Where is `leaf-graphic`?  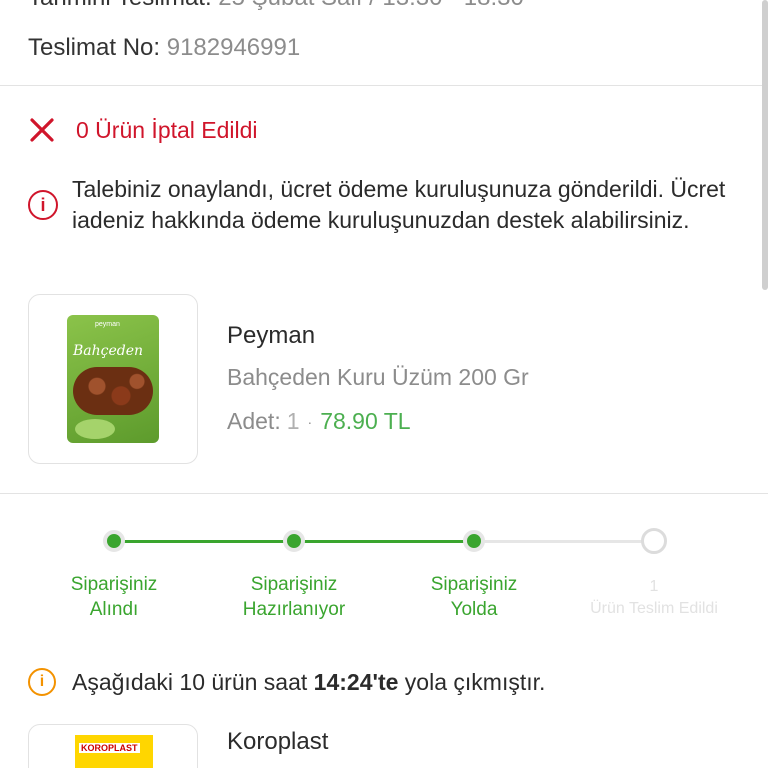
leaf-graphic is located at coordinates (95, 429).